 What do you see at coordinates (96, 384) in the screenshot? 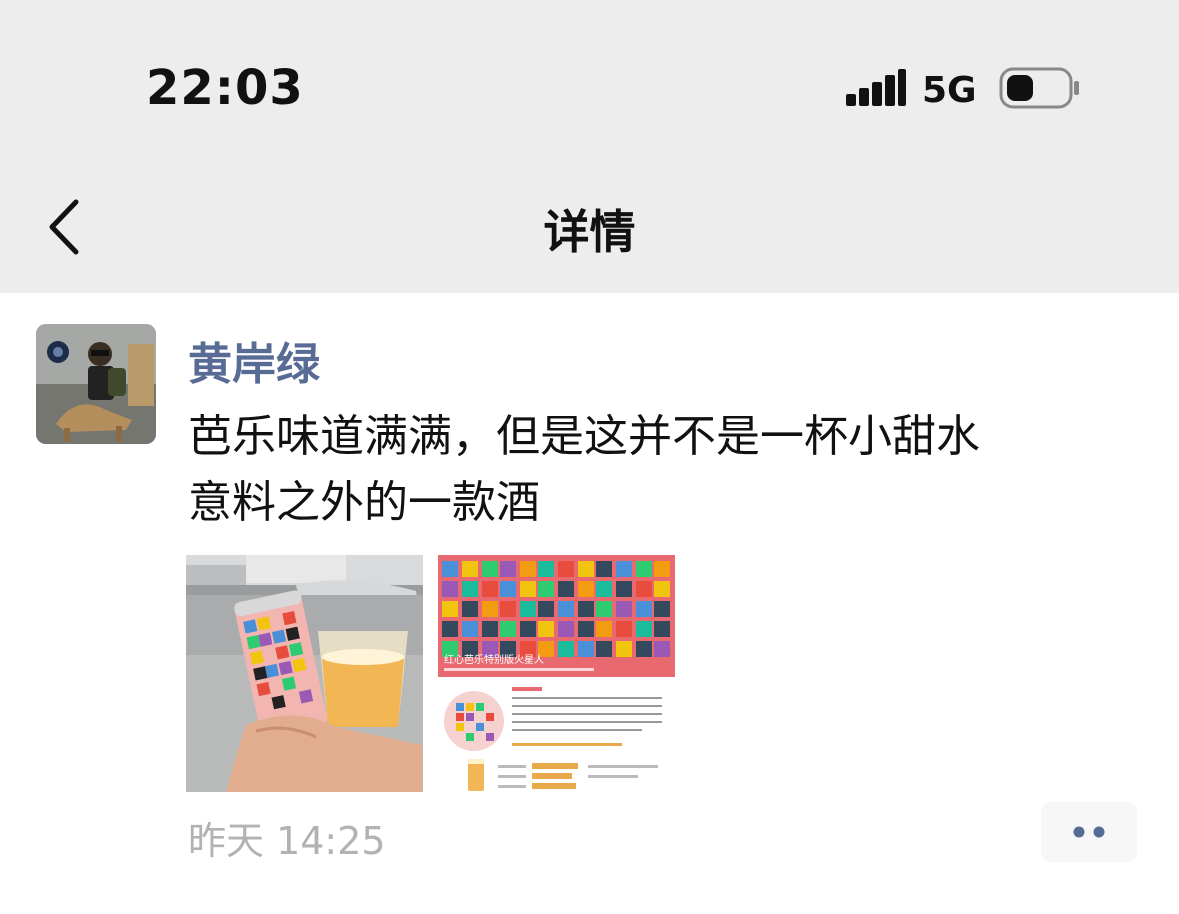
I see `avatar` at bounding box center [96, 384].